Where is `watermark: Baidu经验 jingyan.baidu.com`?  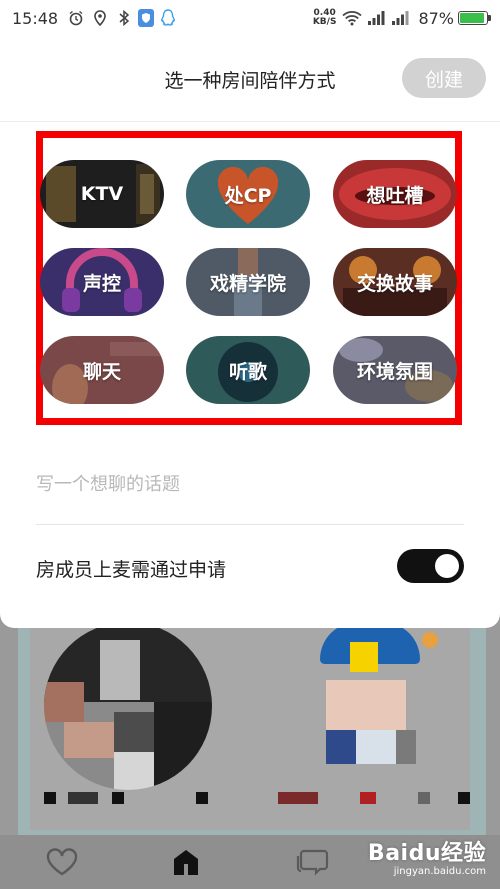 watermark: Baidu经验 jingyan.baidu.com is located at coordinates (427, 860).